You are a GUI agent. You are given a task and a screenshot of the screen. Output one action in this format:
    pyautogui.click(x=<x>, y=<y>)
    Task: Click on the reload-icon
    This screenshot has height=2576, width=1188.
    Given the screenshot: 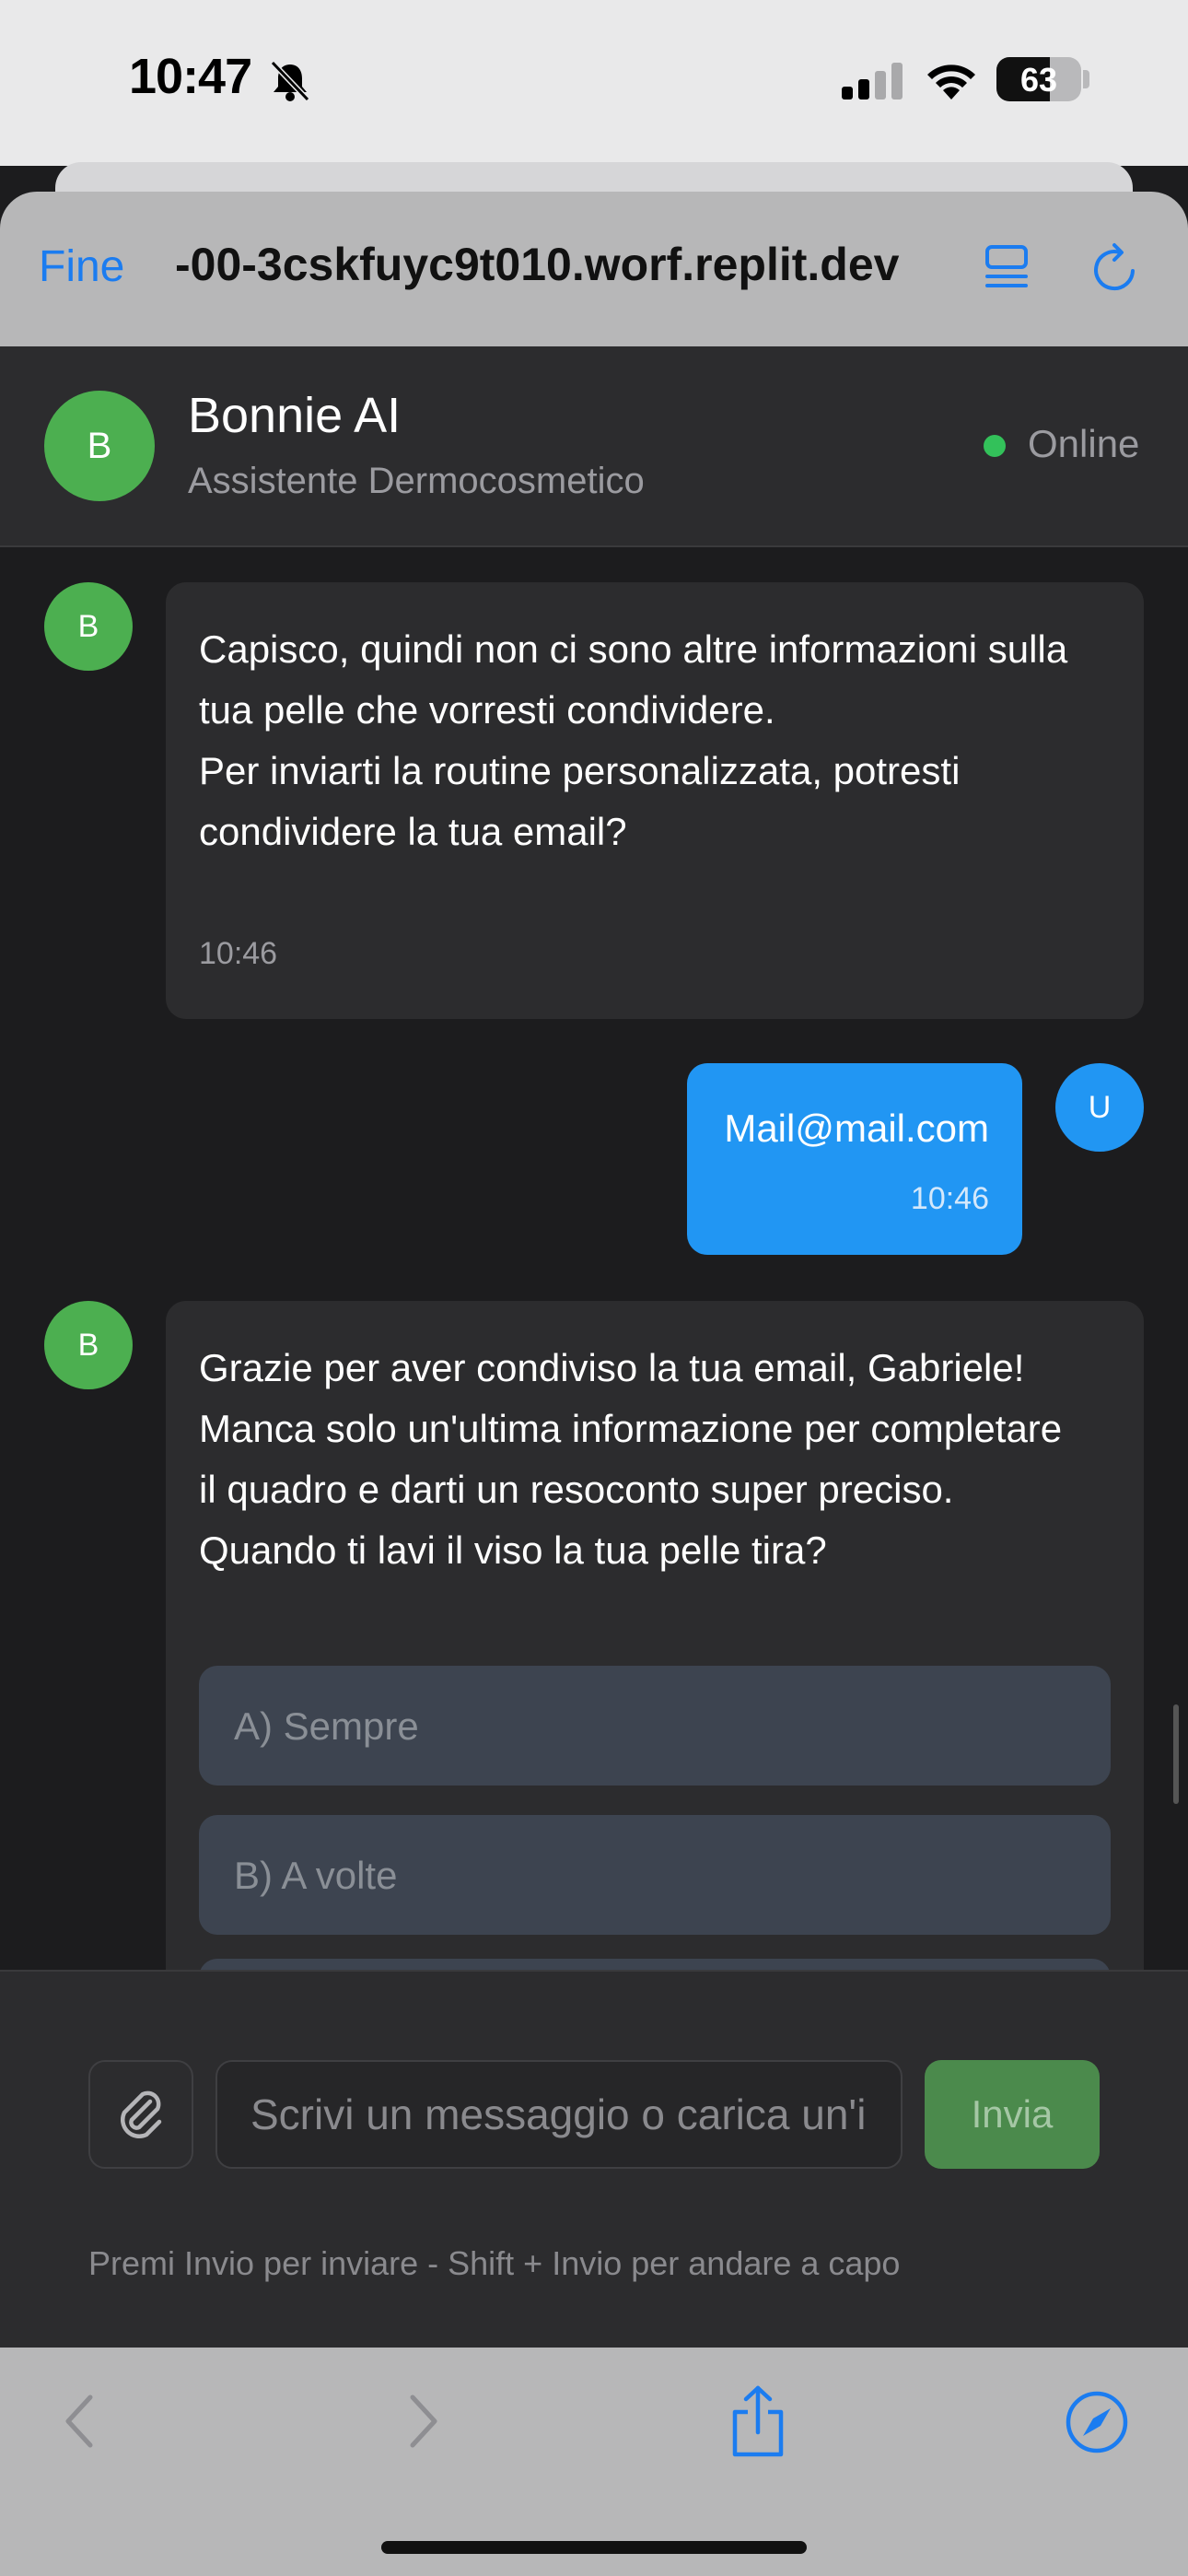 What is the action you would take?
    pyautogui.click(x=1114, y=269)
    